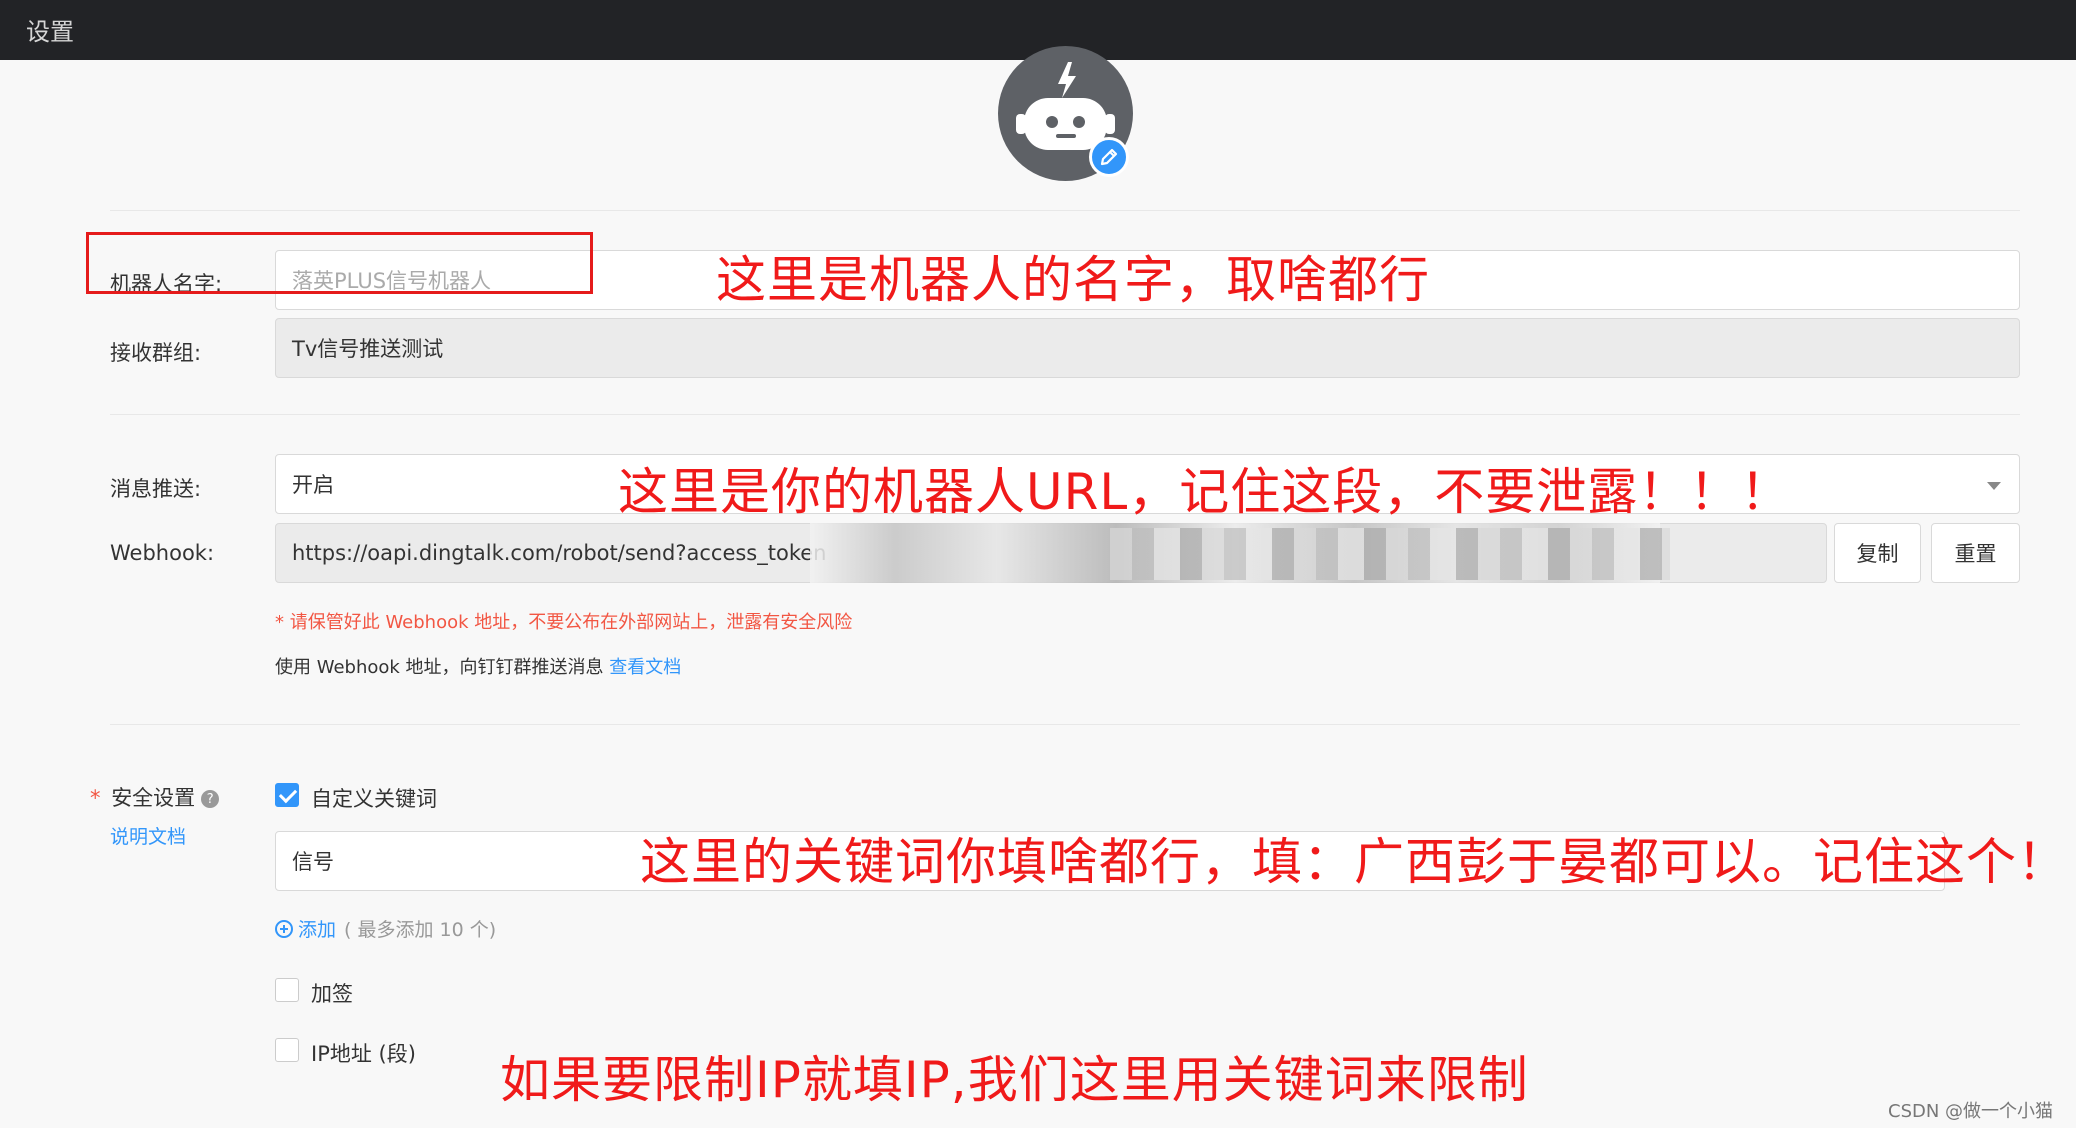 The width and height of the screenshot is (2076, 1128). I want to click on ip-checkbox, so click(287, 1050).